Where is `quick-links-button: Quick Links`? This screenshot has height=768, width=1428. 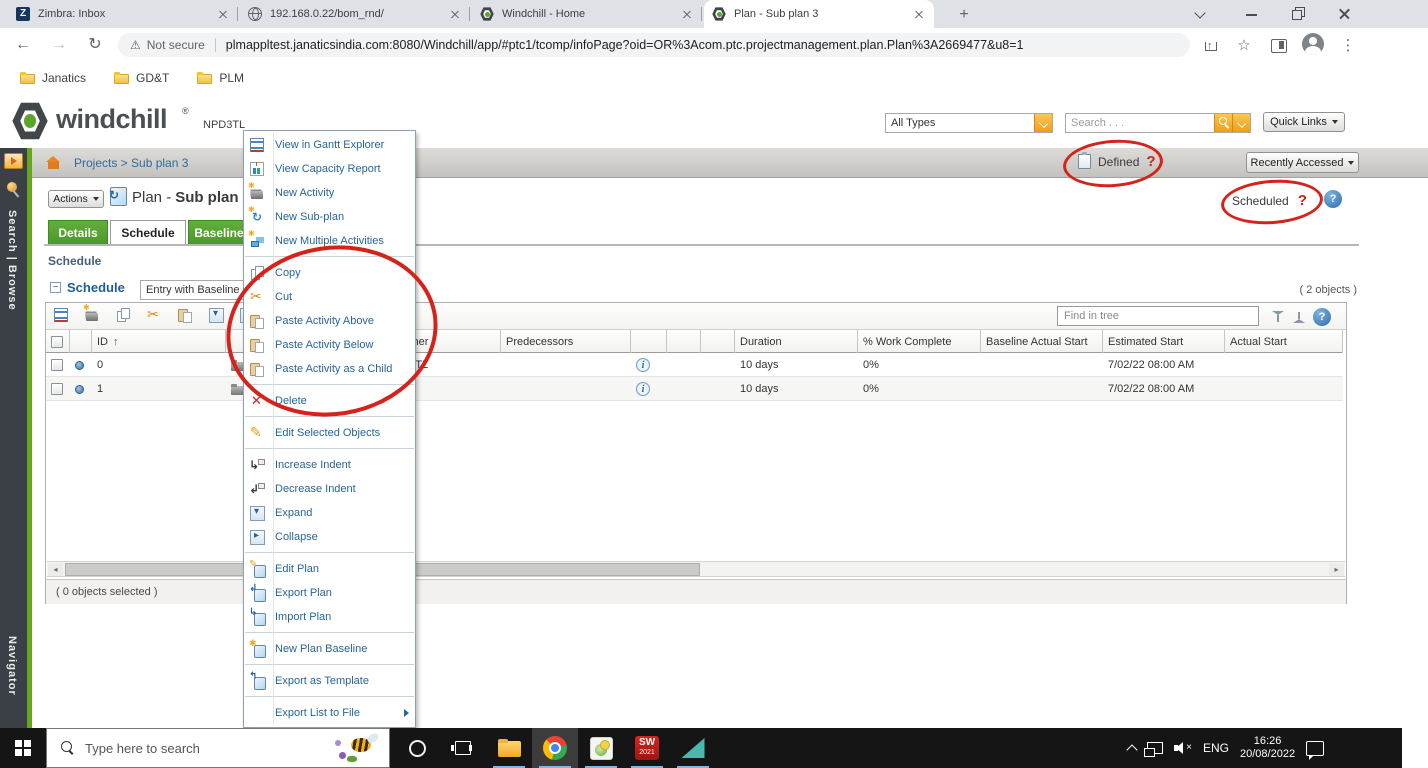 quick-links-button: Quick Links is located at coordinates (1304, 122).